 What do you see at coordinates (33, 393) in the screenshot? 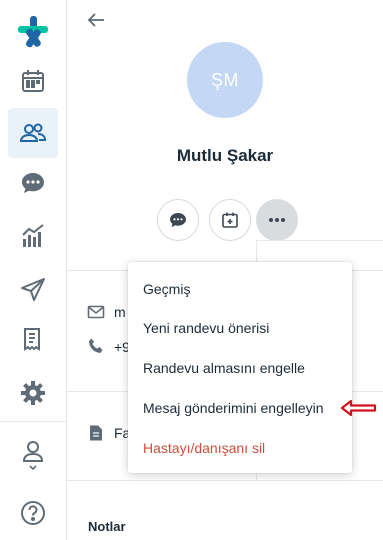
I see `gear-icon` at bounding box center [33, 393].